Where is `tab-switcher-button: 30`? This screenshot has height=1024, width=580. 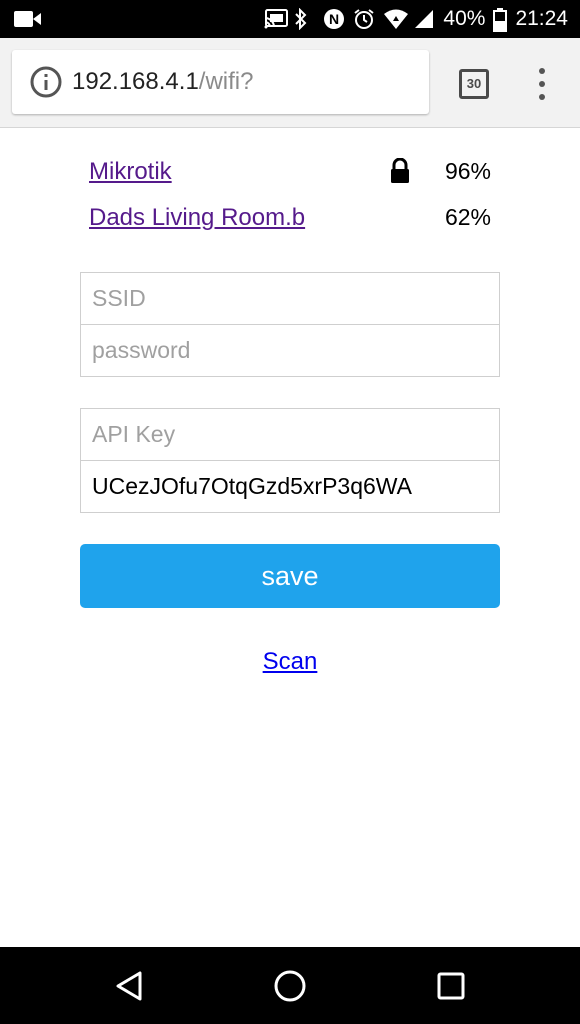 tab-switcher-button: 30 is located at coordinates (474, 84).